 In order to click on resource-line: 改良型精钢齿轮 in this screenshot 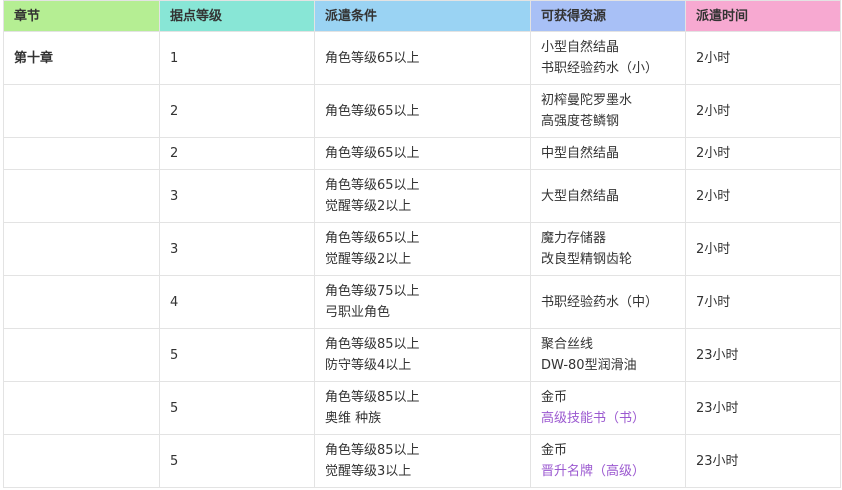, I will do `click(587, 259)`.